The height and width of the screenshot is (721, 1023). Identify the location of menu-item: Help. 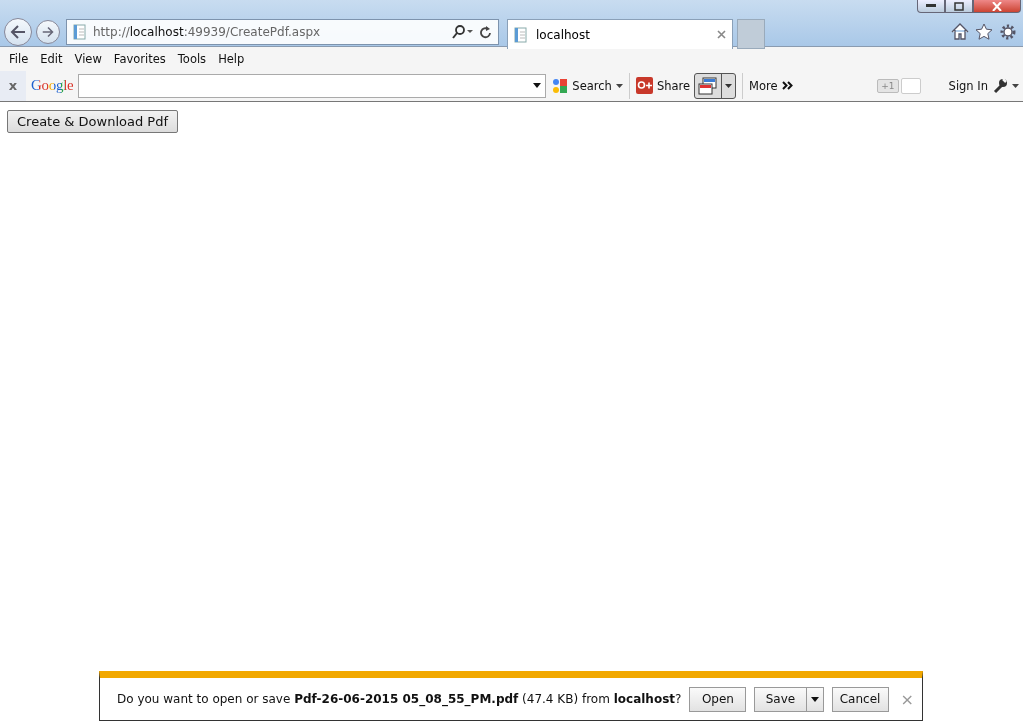
(231, 58).